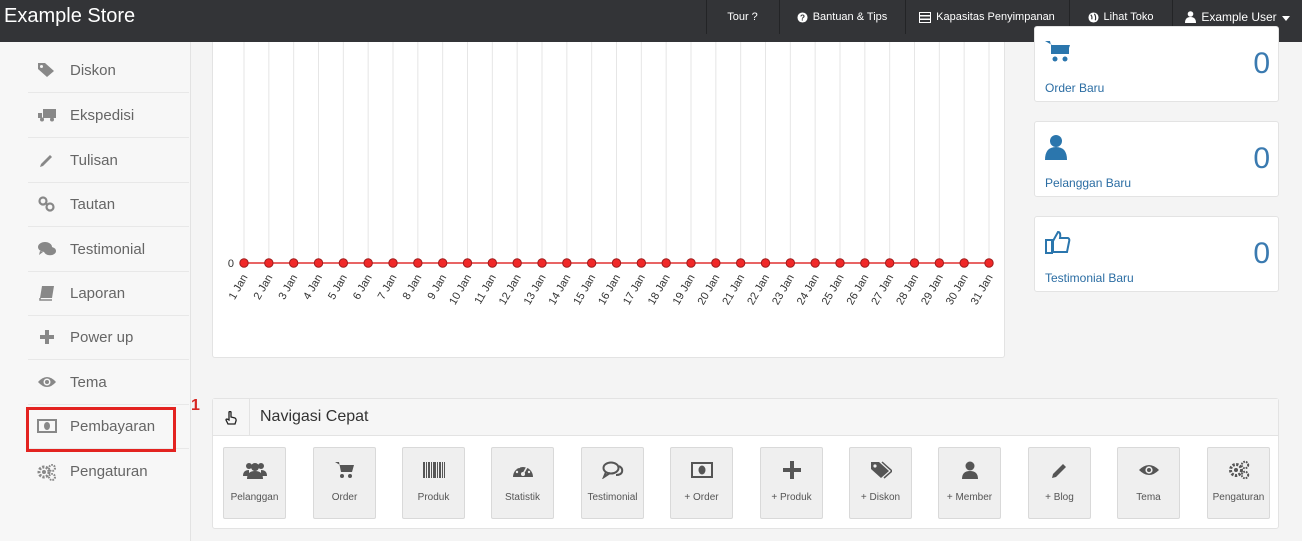  What do you see at coordinates (314, 416) in the screenshot?
I see `quick-nav-title: Navigasi Cepat` at bounding box center [314, 416].